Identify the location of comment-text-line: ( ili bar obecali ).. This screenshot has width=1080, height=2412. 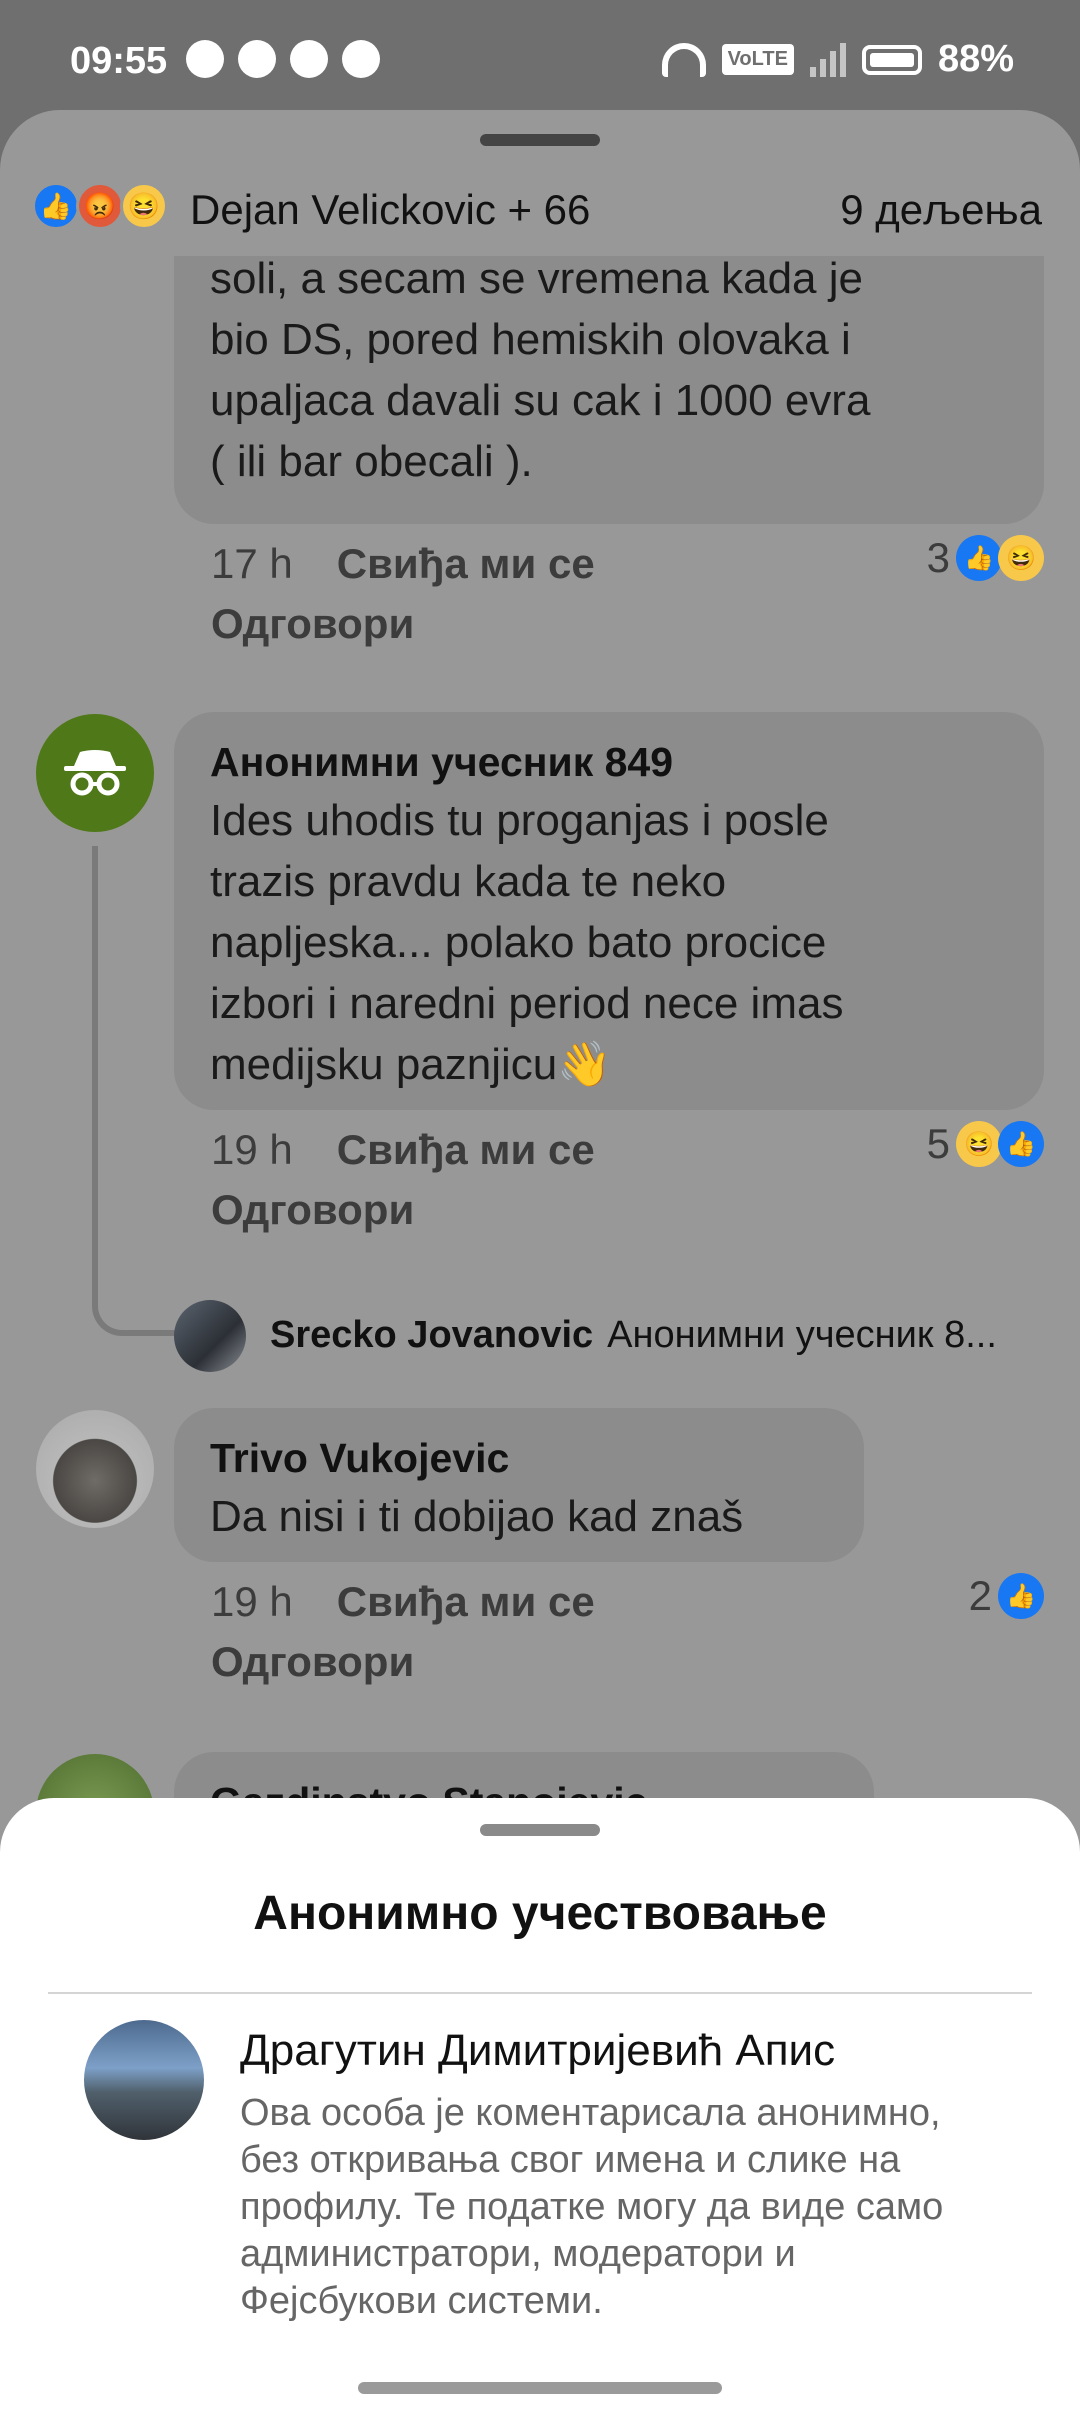
(371, 461).